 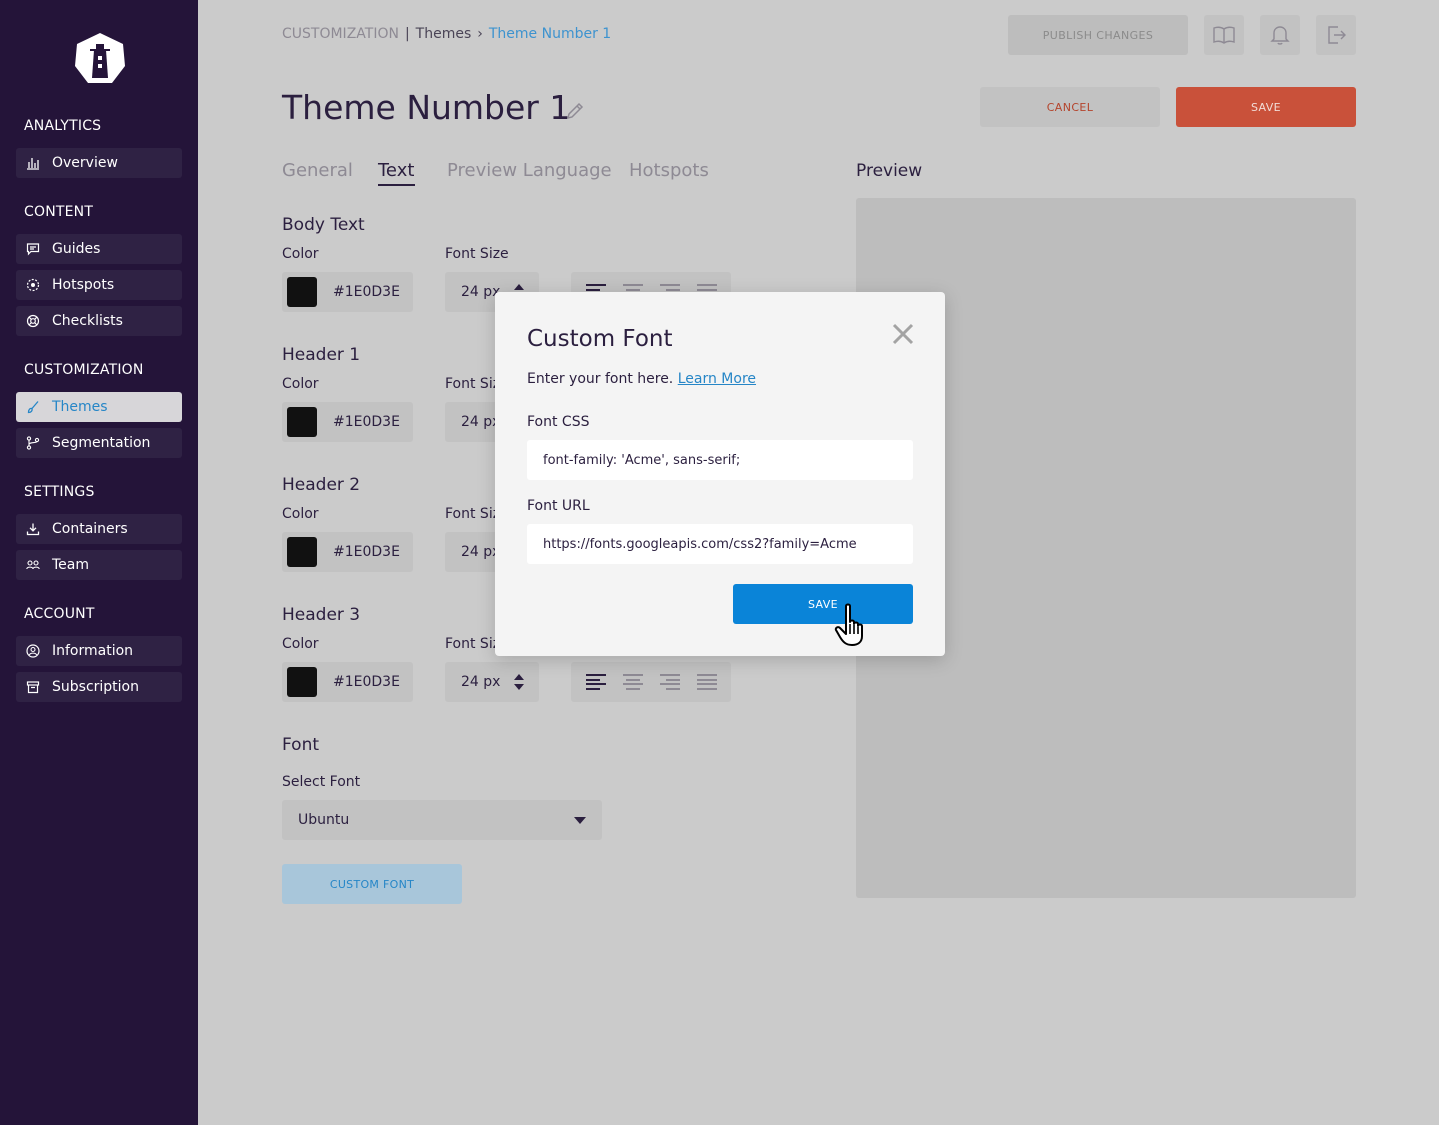 I want to click on sidebar-item-guides: Guides, so click(x=99, y=249).